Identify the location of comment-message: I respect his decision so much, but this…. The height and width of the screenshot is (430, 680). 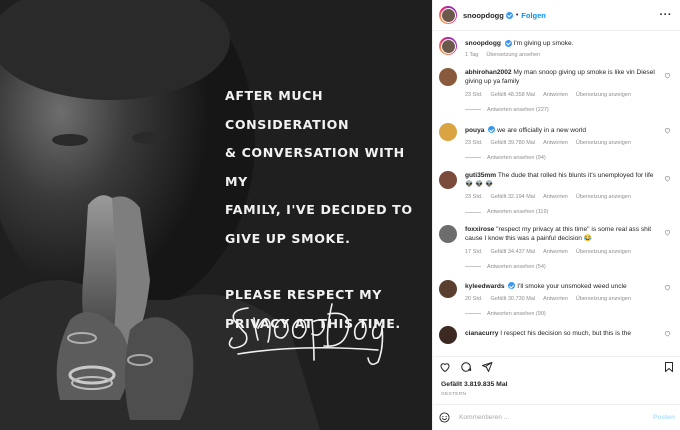
(566, 333).